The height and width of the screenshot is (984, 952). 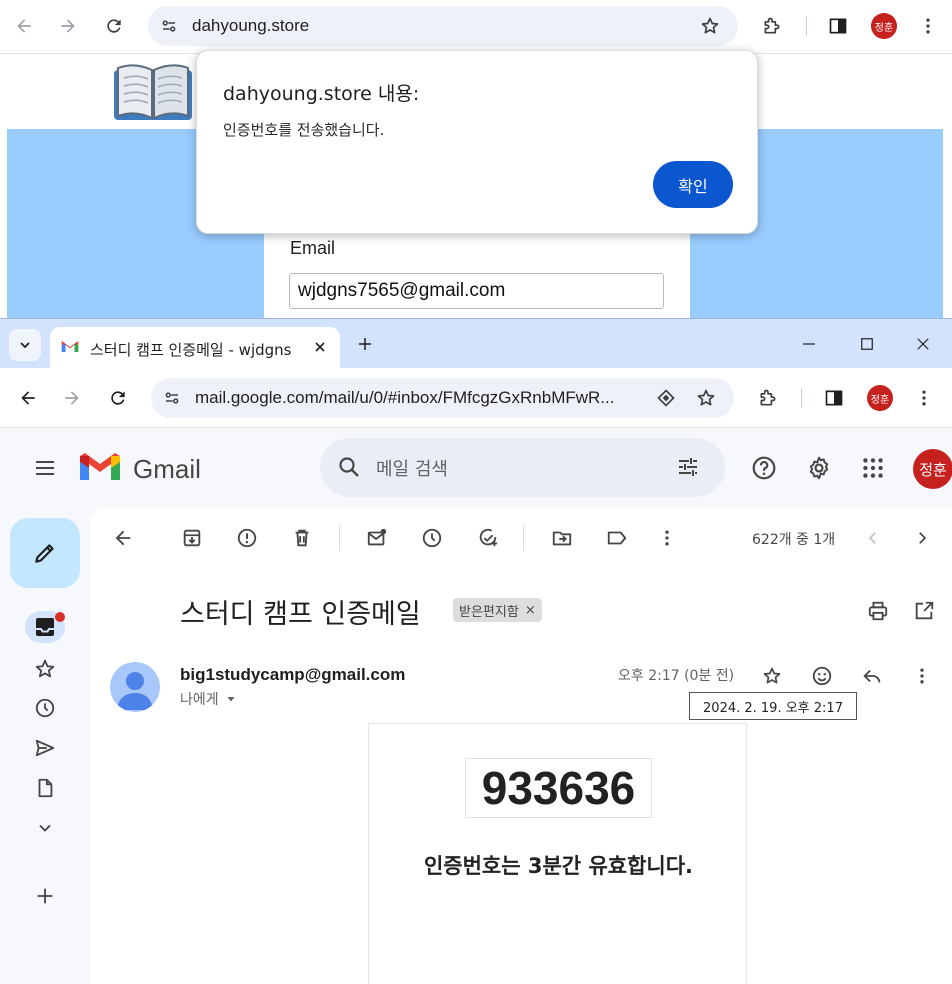 What do you see at coordinates (867, 344) in the screenshot?
I see `maximize-icon` at bounding box center [867, 344].